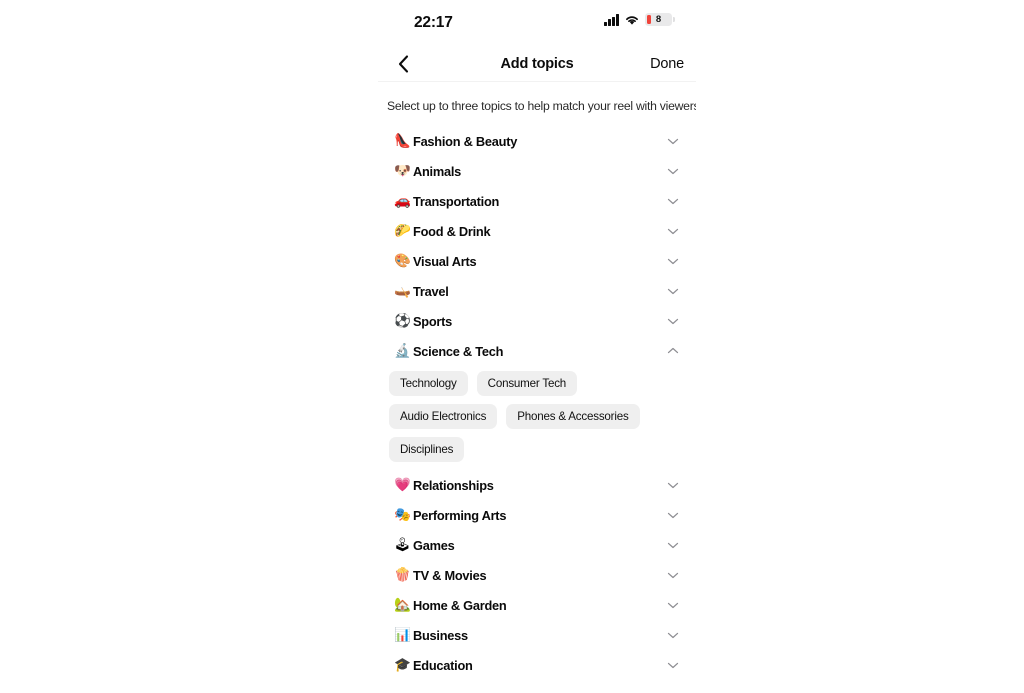 This screenshot has height=693, width=1024. I want to click on topic-row: 🎭 Performing Arts, so click(537, 515).